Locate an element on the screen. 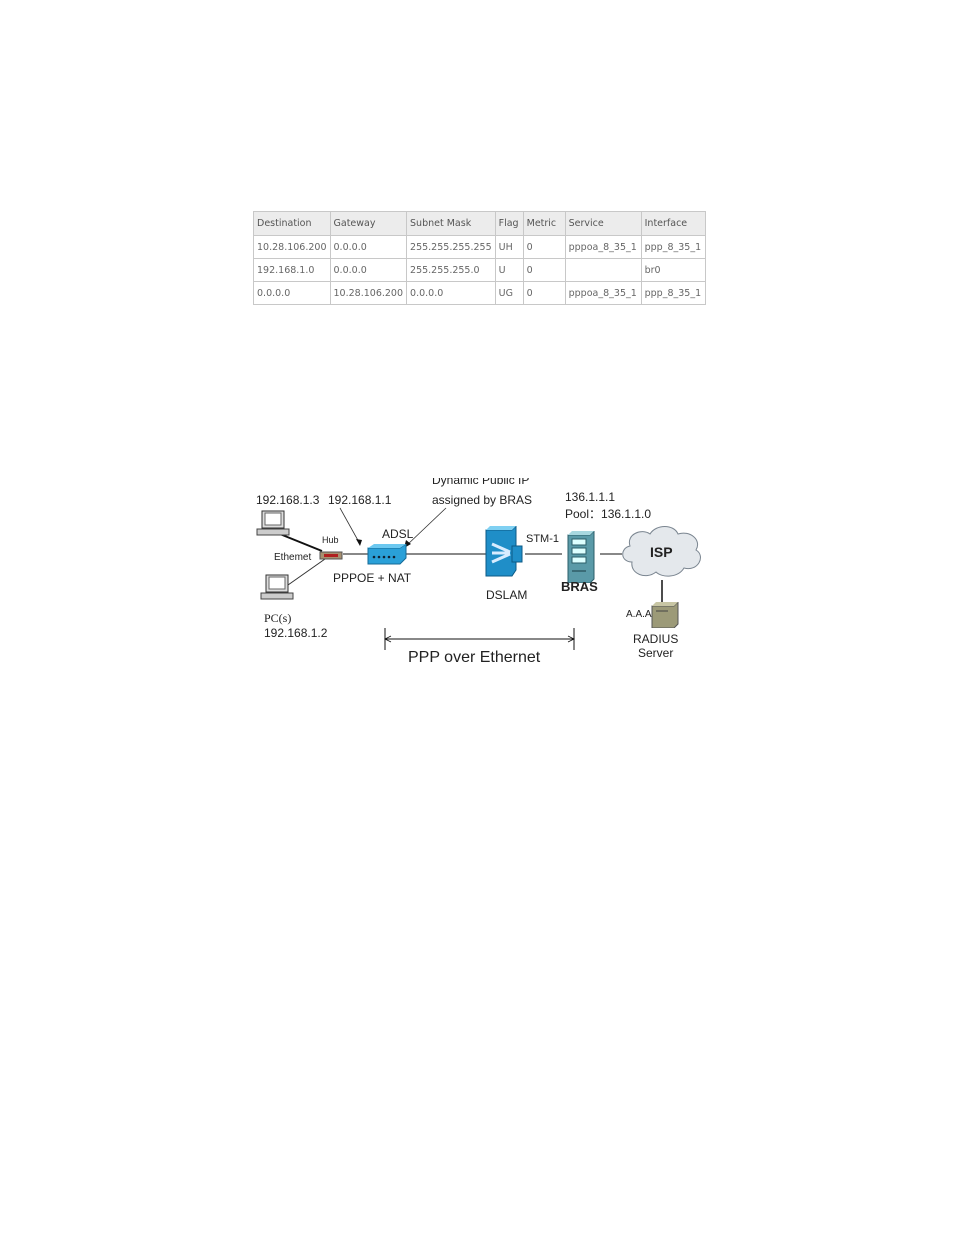 The height and width of the screenshot is (1235, 954). pc2-label: PC(s) is located at coordinates (278, 618).